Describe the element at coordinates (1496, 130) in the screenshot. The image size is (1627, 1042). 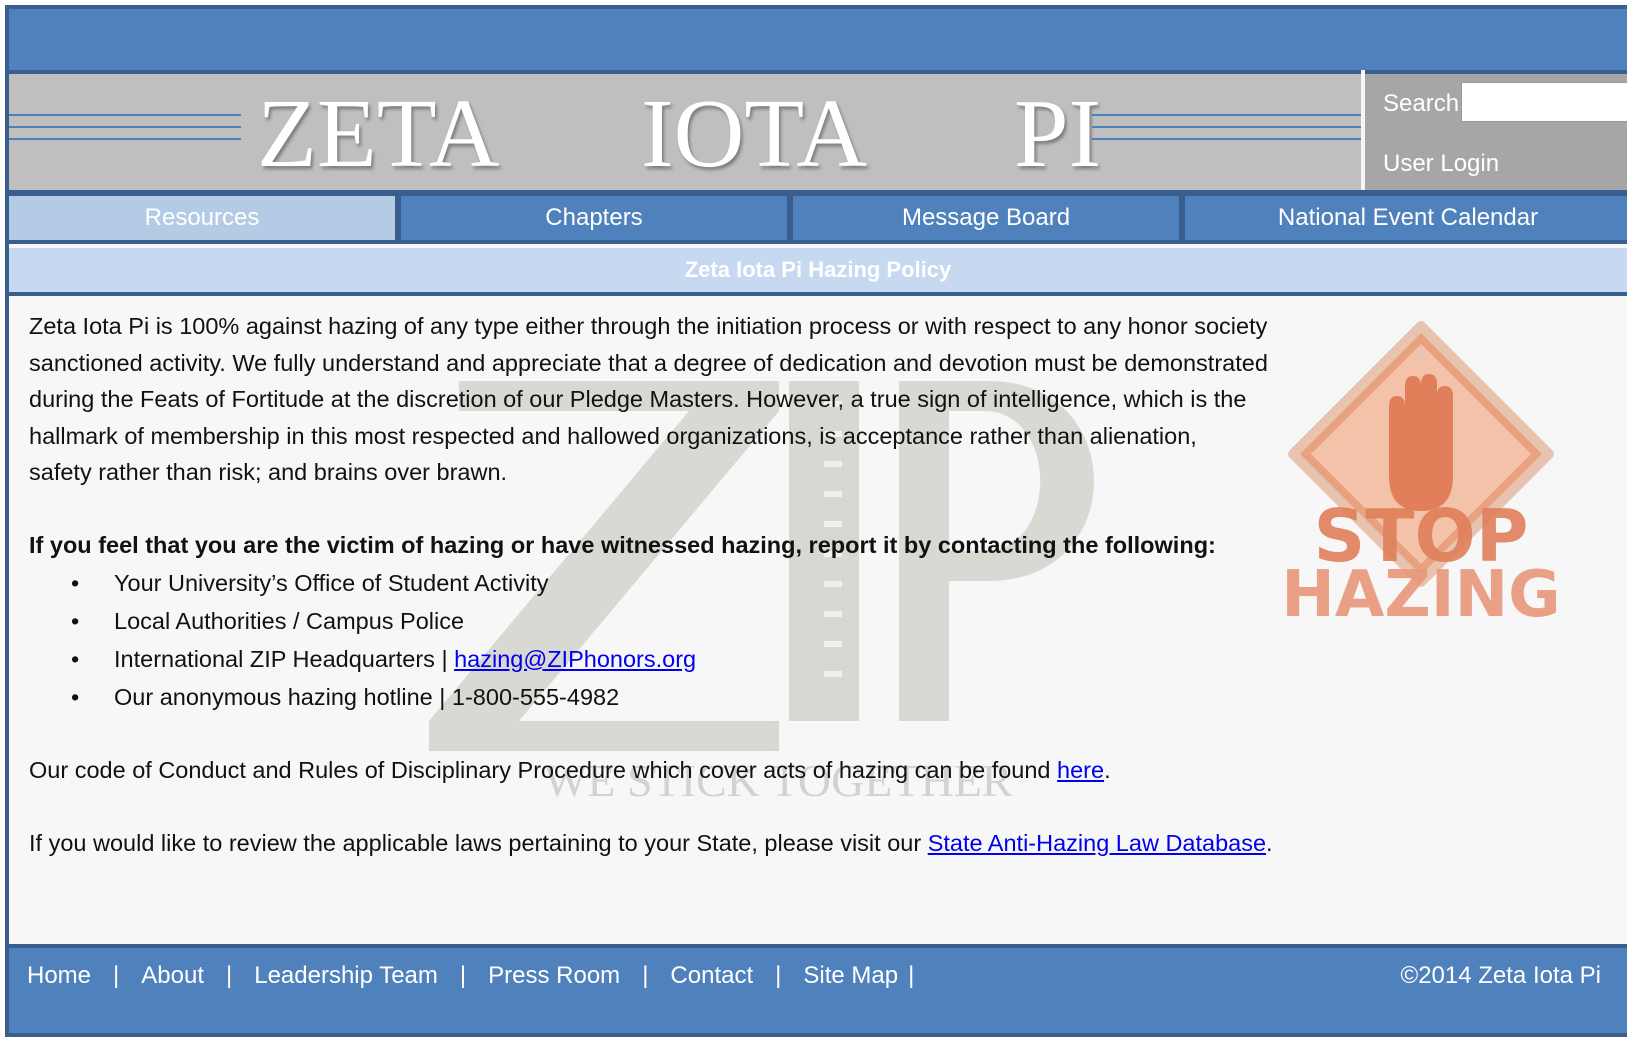
I see `header-side-panel: Search User Login` at that location.